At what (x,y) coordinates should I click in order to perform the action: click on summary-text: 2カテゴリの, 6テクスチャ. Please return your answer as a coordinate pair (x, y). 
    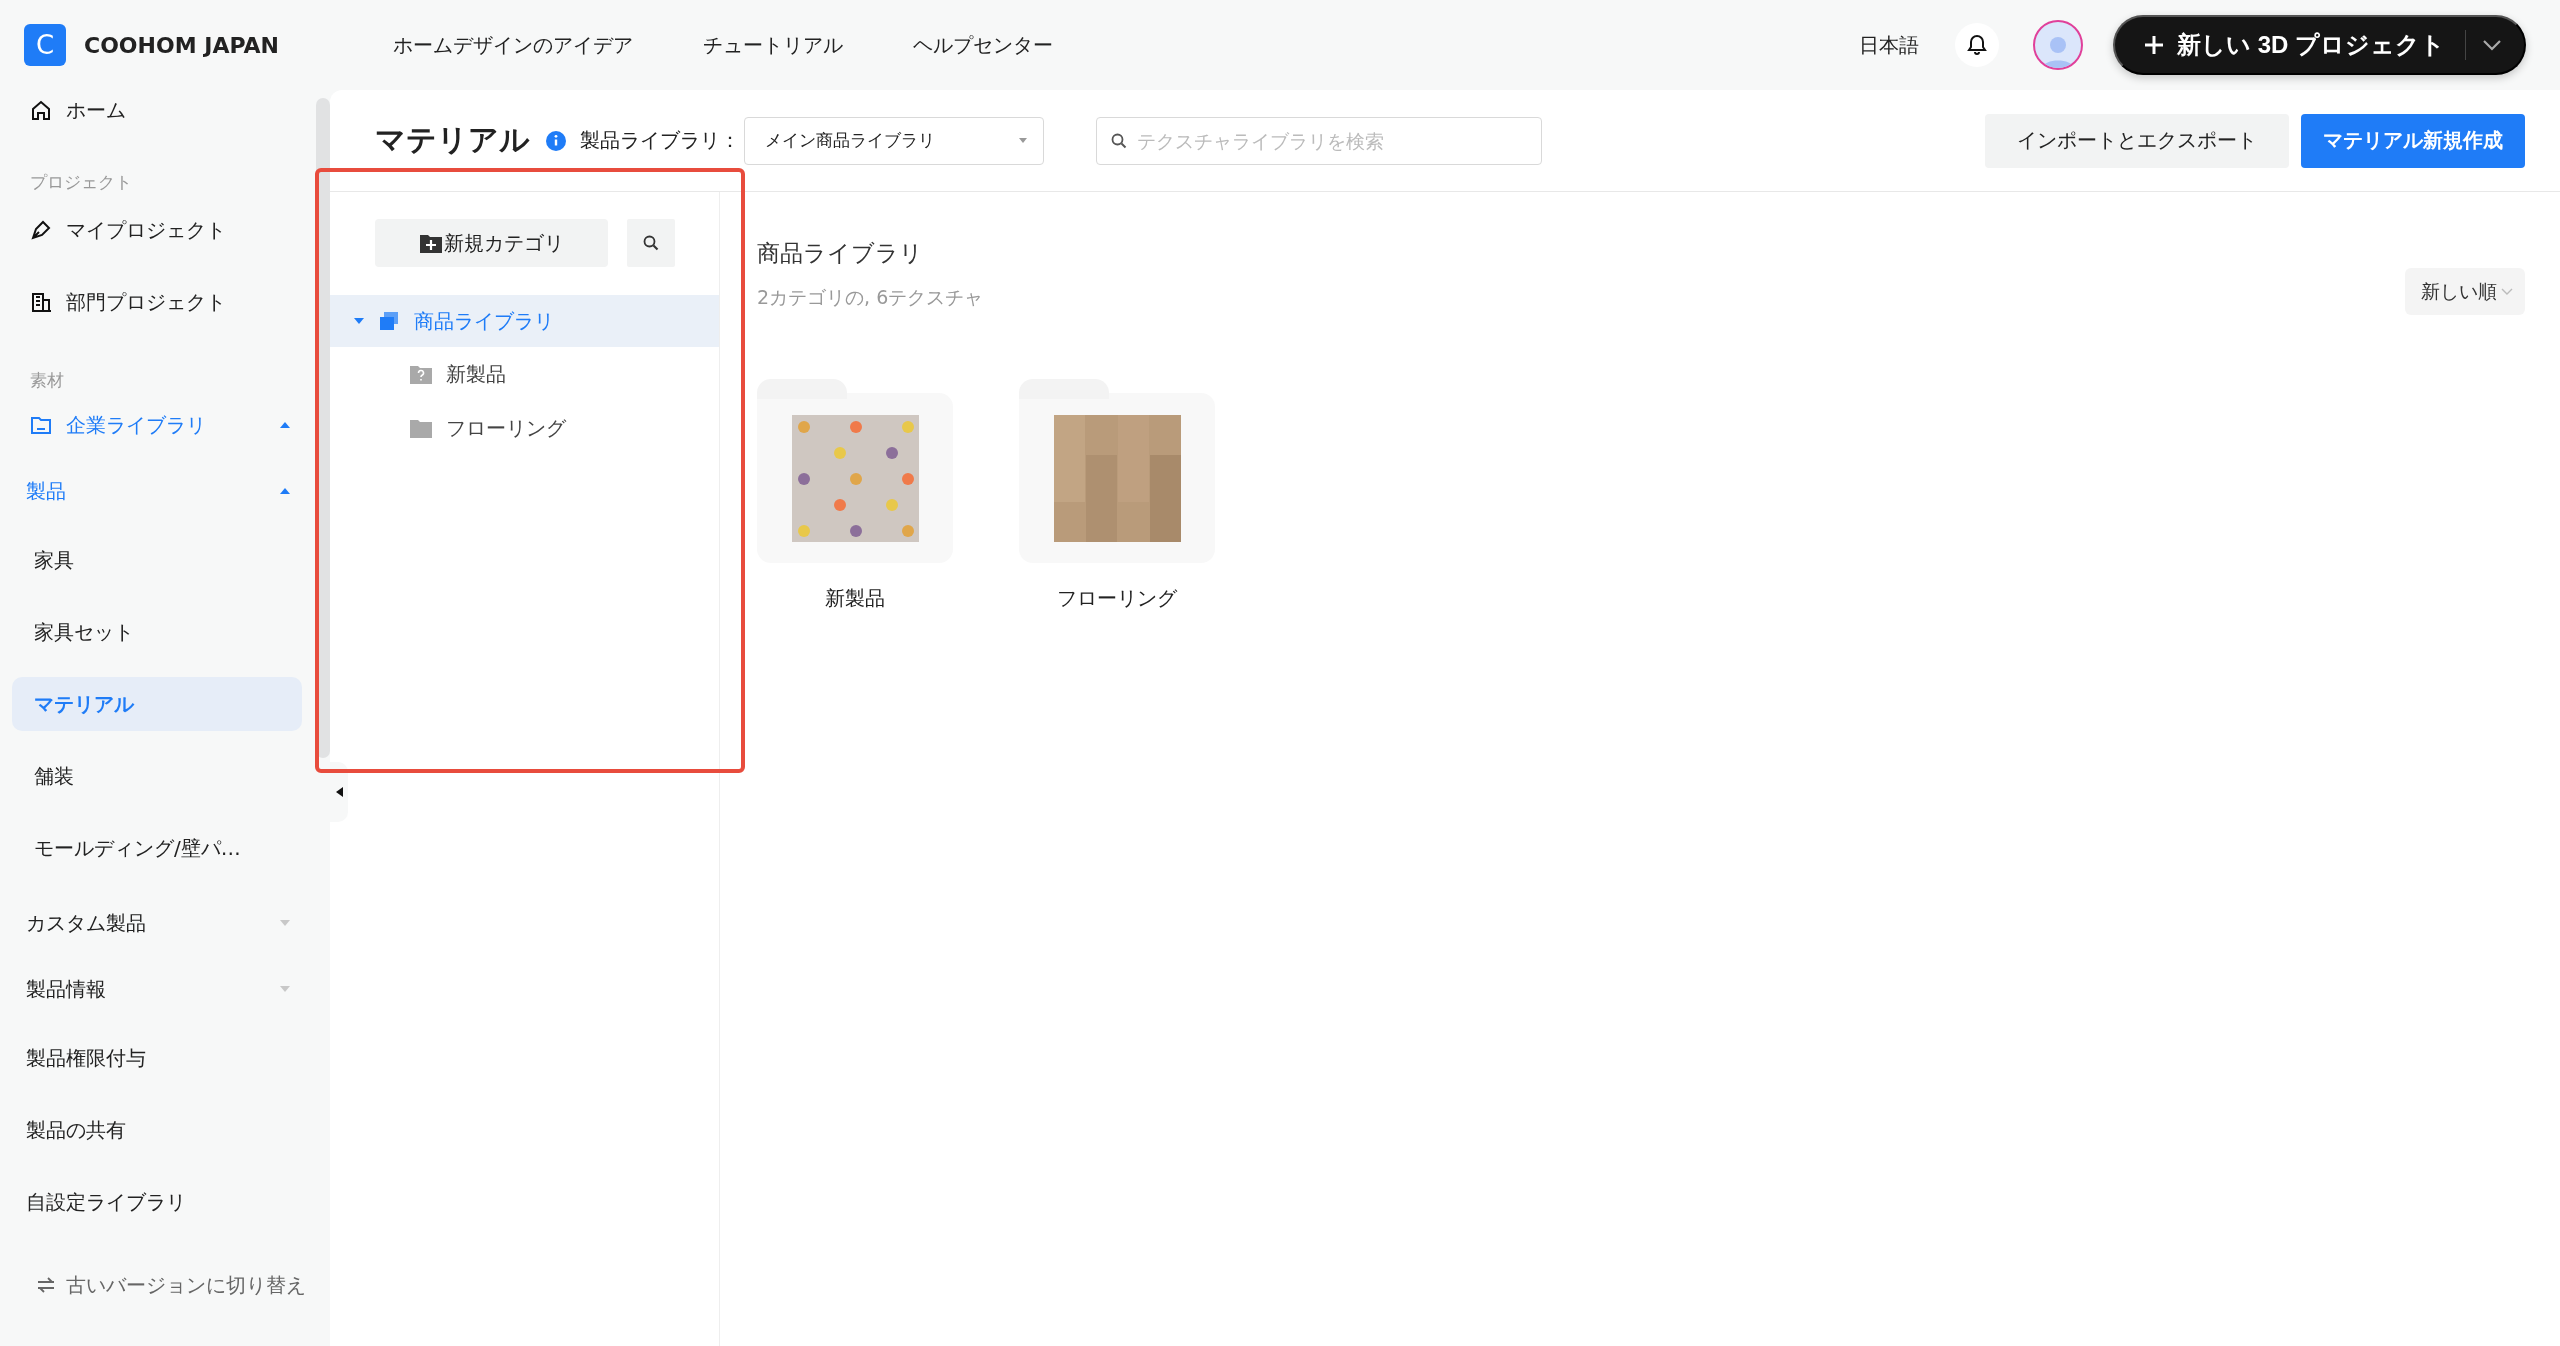
    Looking at the image, I should click on (870, 297).